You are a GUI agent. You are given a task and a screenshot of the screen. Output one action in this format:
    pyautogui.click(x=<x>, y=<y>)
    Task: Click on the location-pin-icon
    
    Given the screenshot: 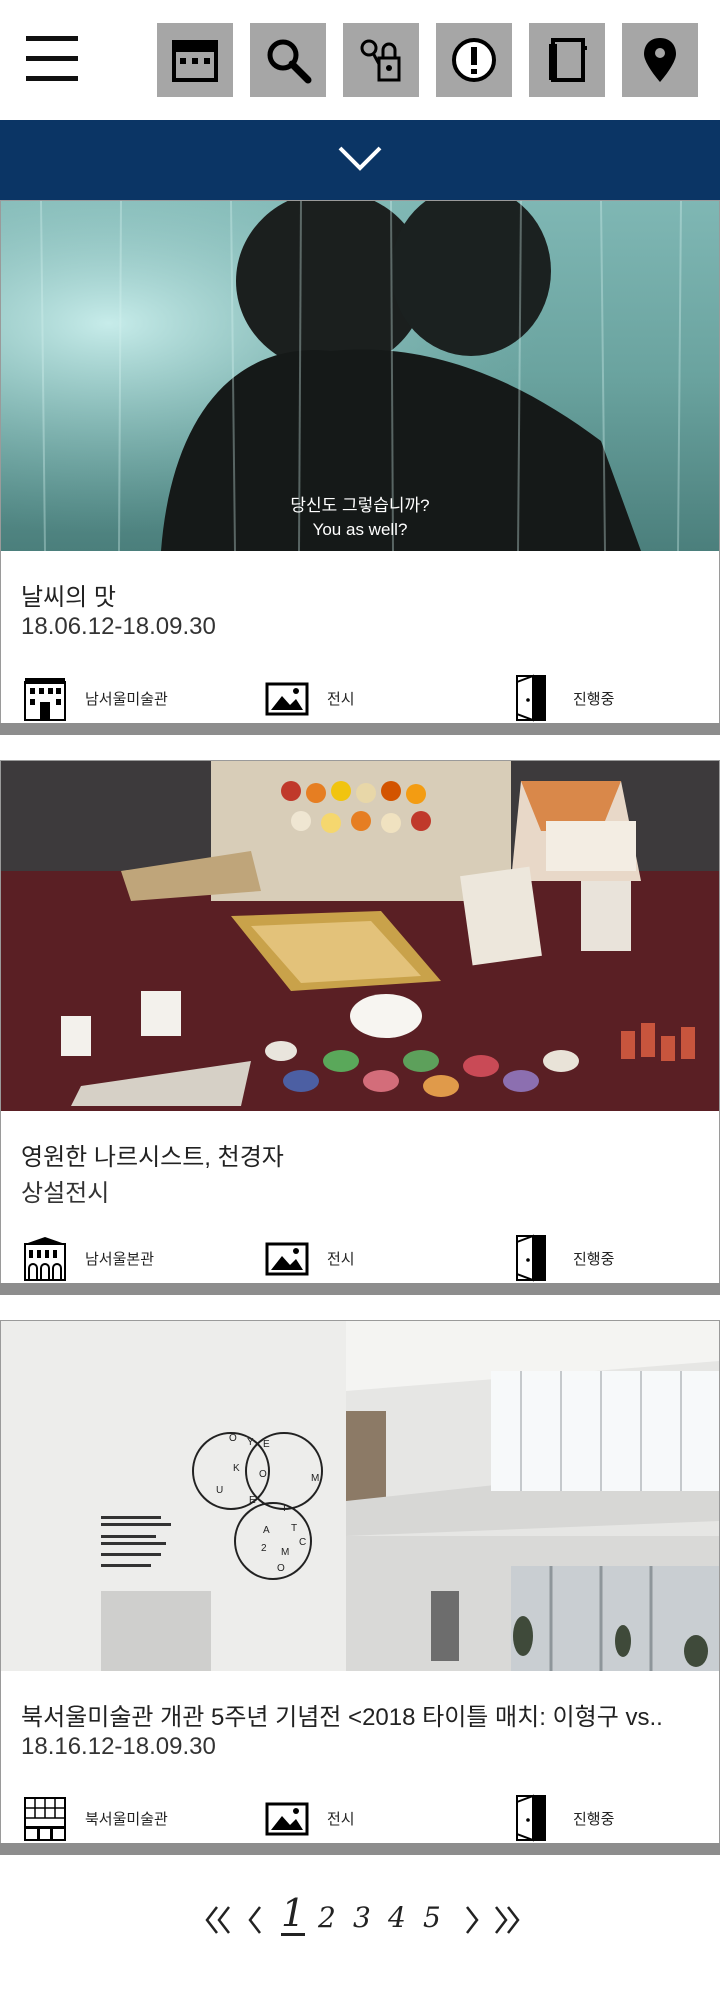 What is the action you would take?
    pyautogui.click(x=660, y=60)
    